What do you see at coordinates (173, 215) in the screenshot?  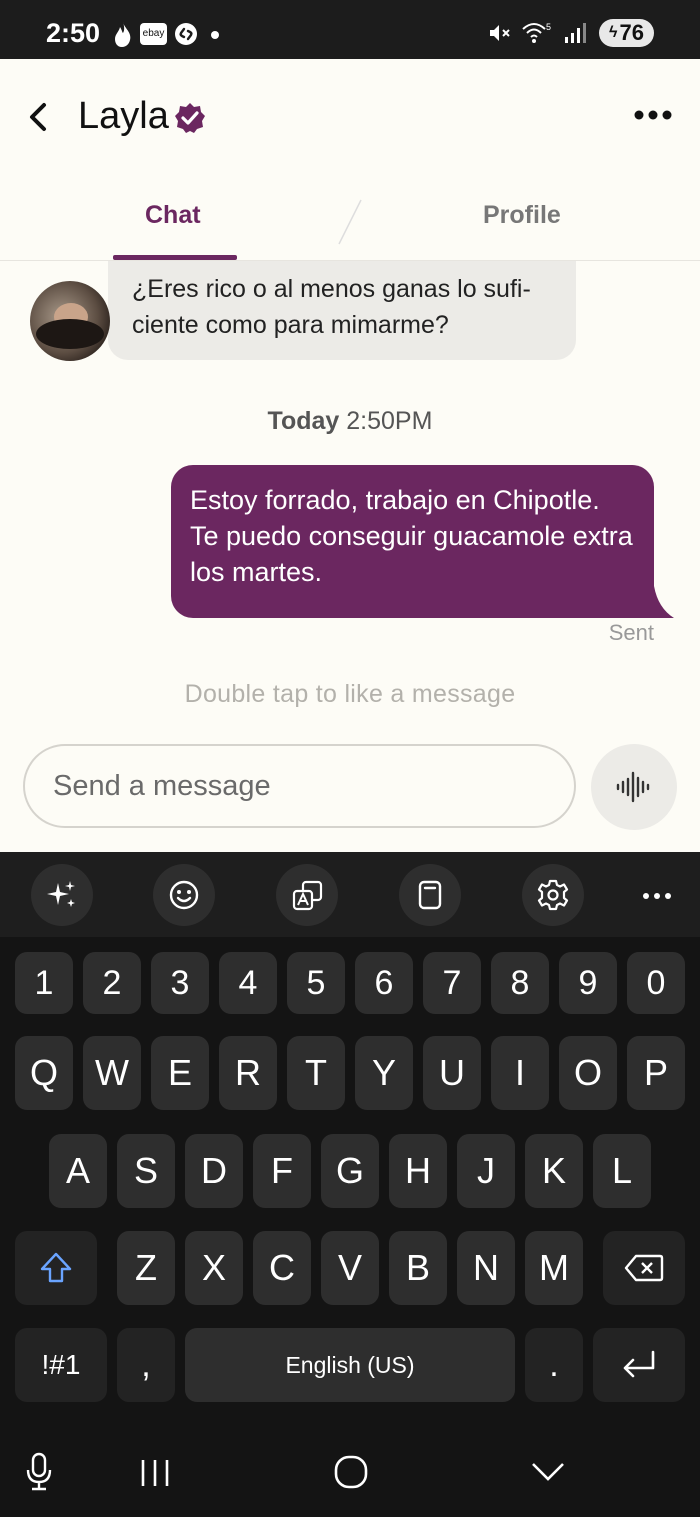 I see `tab-chat: Chat` at bounding box center [173, 215].